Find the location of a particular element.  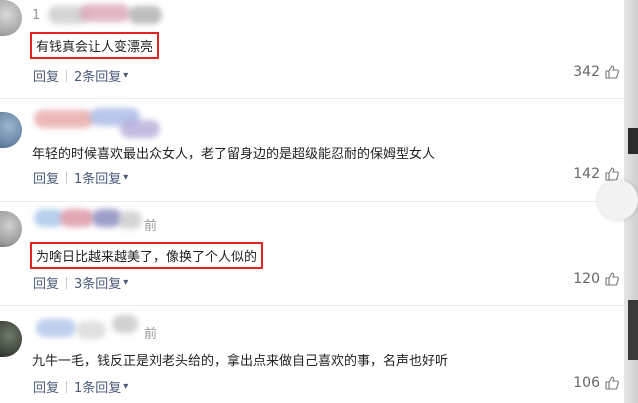

comment-text: 为啥日比越来越美了，像换了个人似的 is located at coordinates (146, 255).